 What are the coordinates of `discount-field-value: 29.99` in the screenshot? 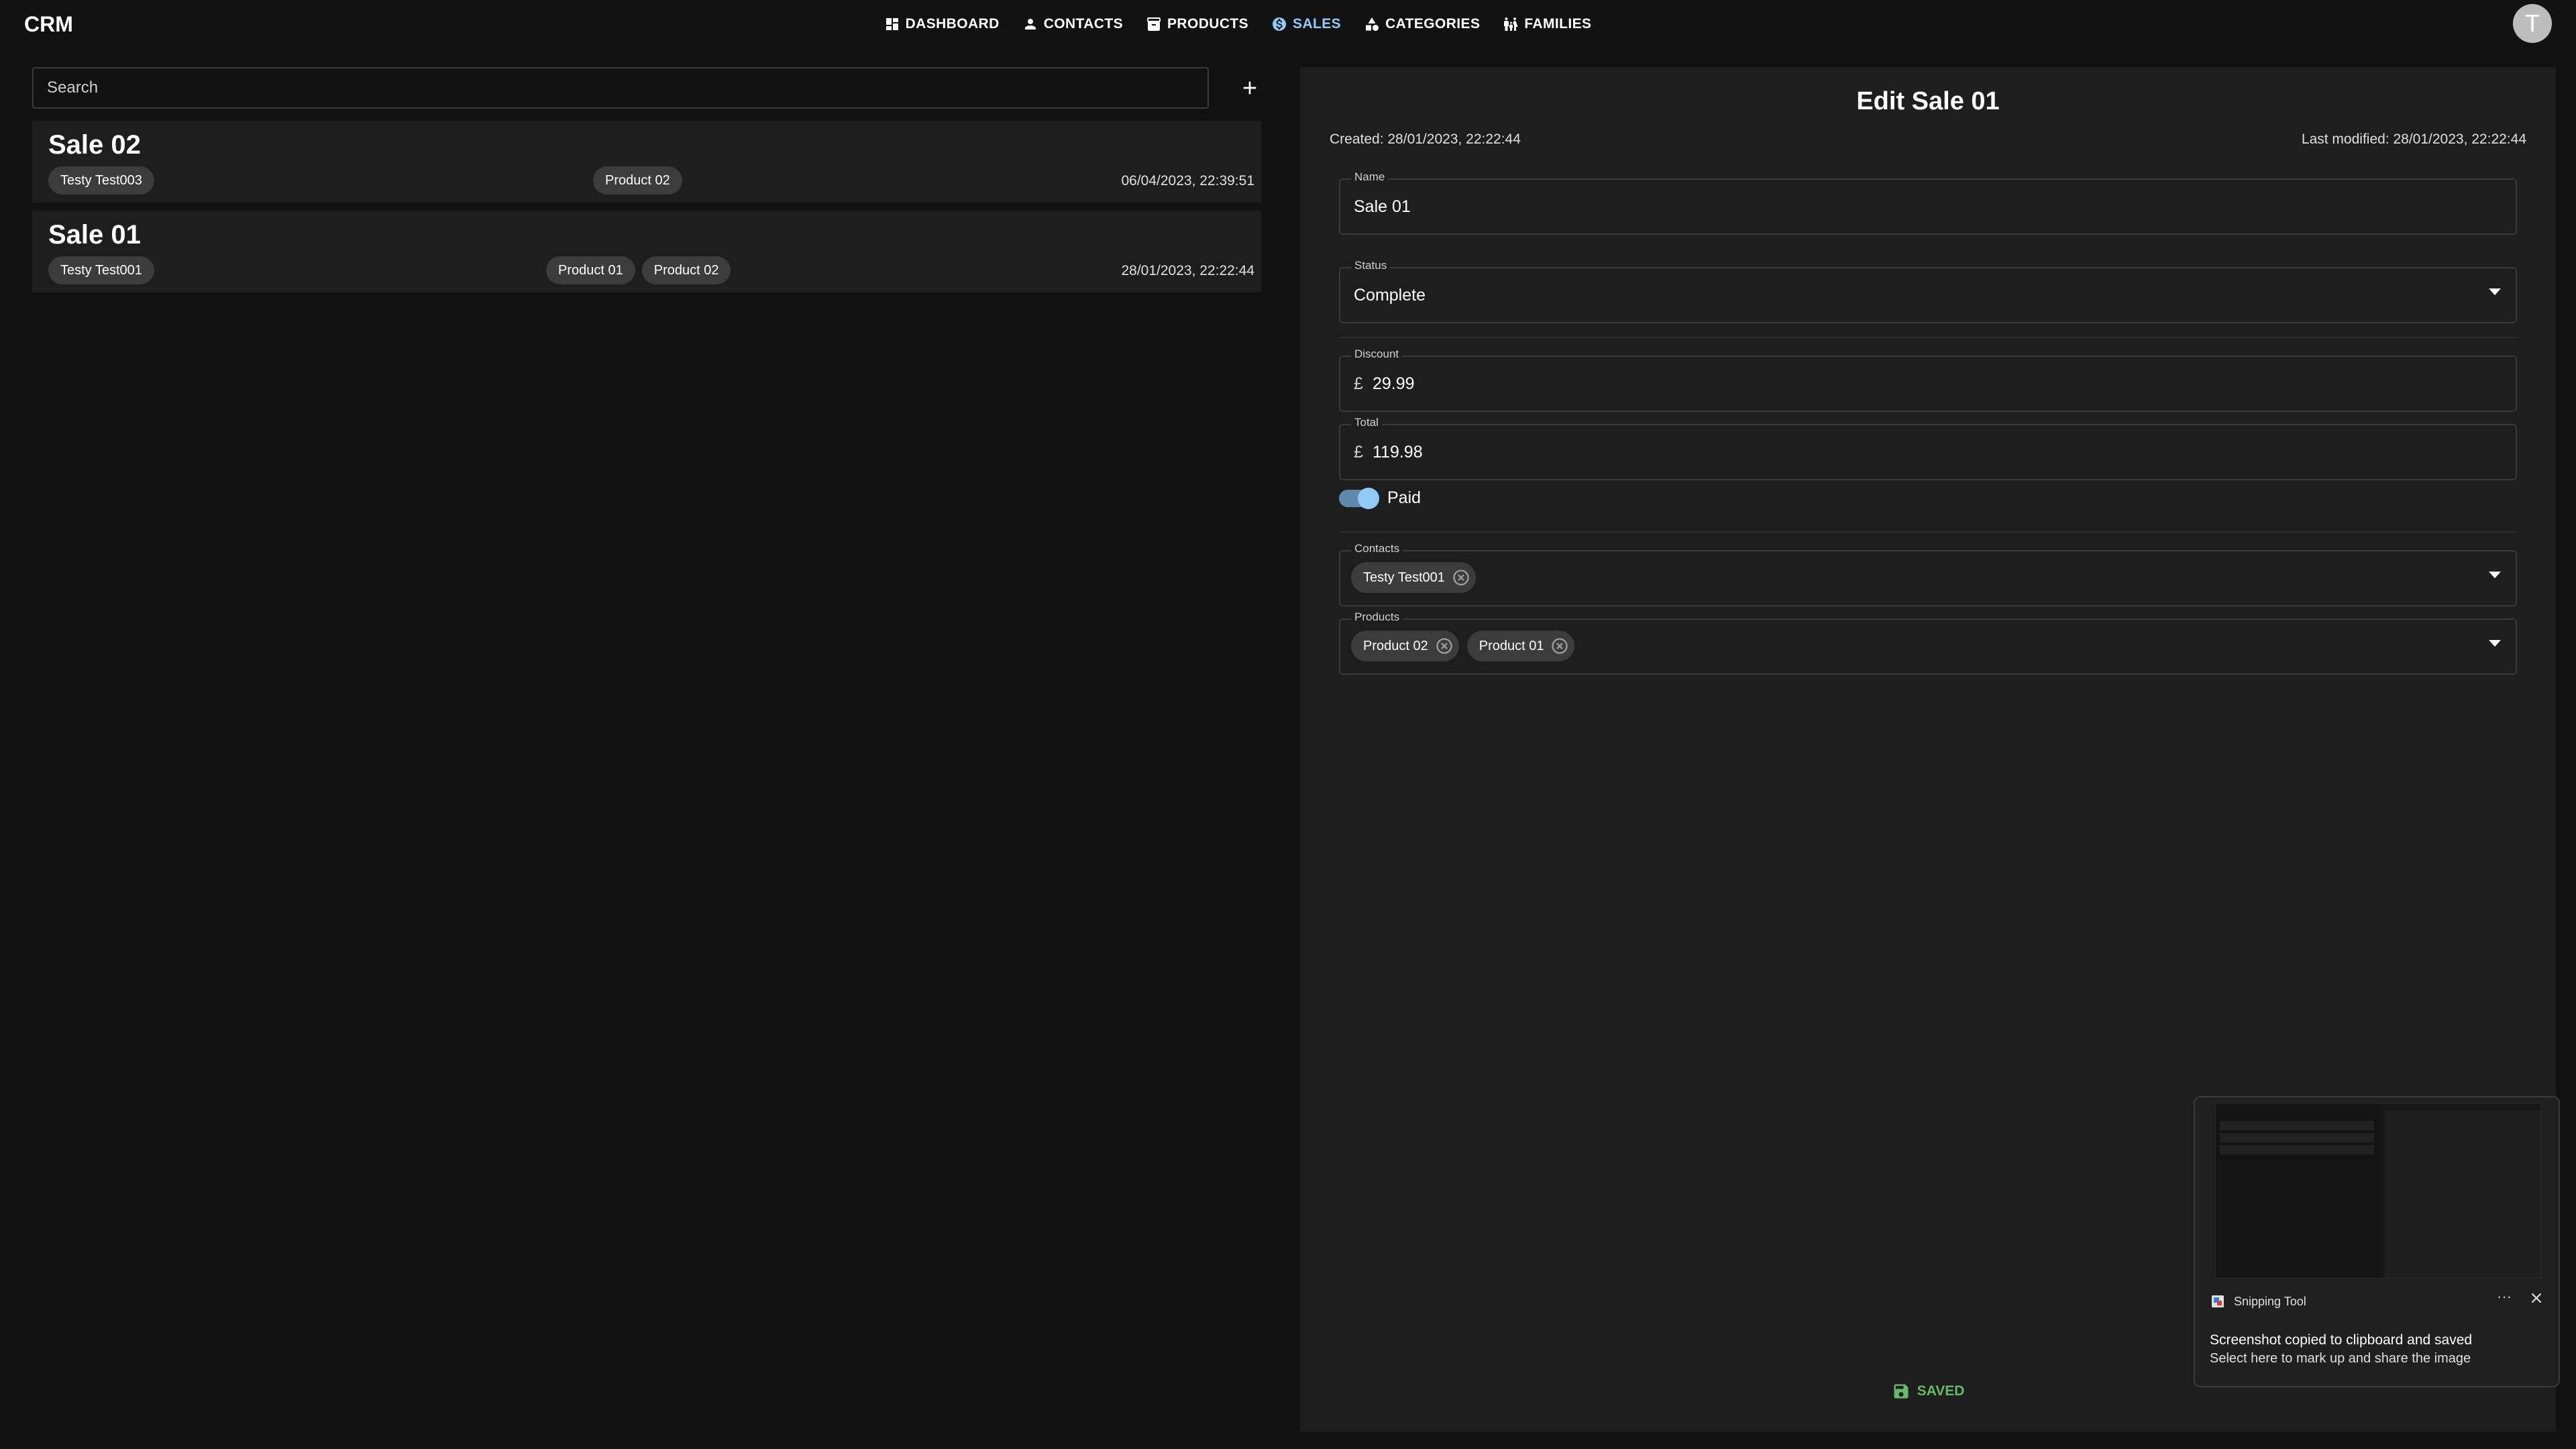 It's located at (1394, 383).